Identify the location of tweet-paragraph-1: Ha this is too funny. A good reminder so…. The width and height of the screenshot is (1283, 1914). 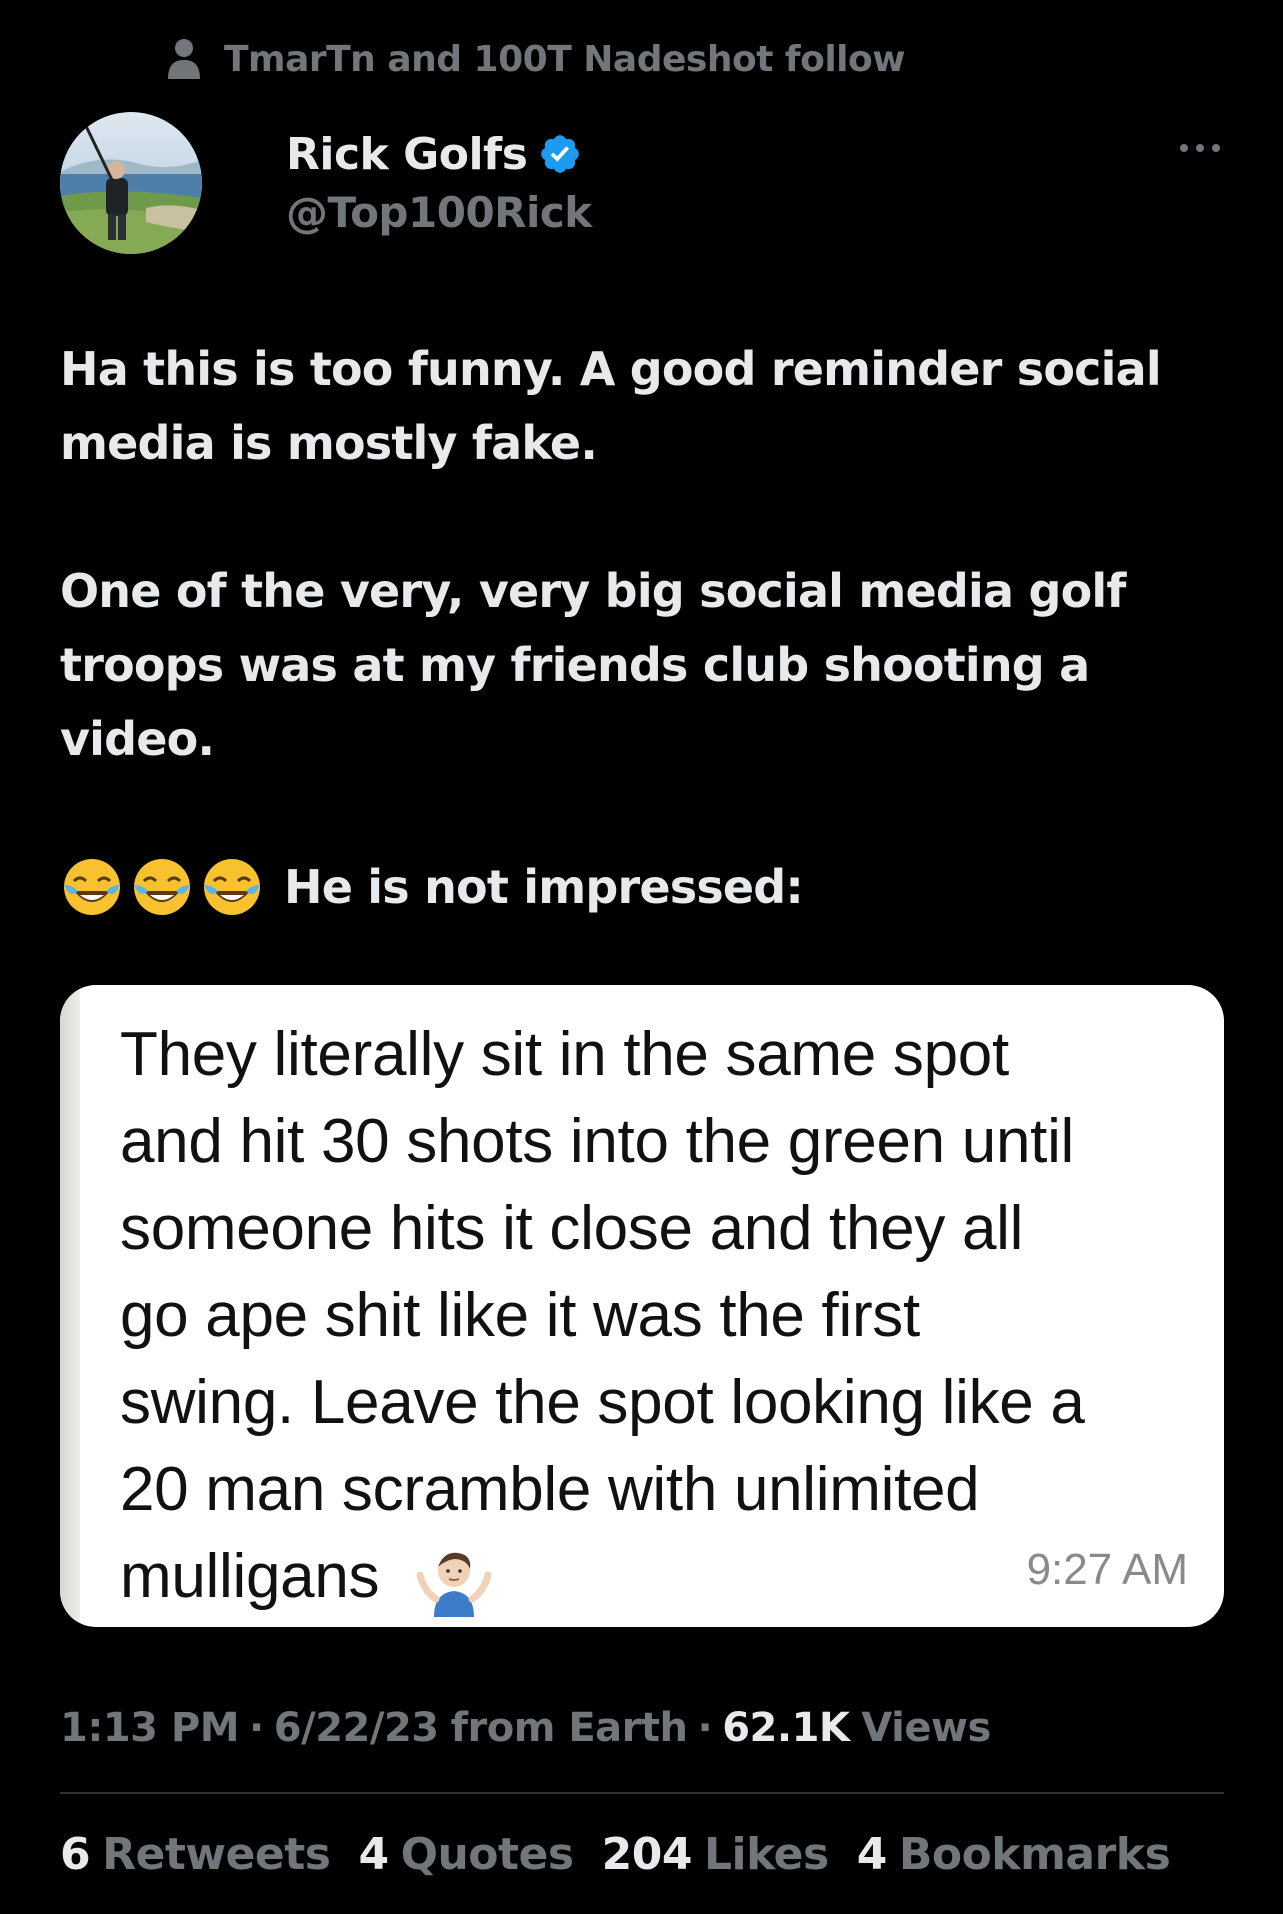
(611, 406).